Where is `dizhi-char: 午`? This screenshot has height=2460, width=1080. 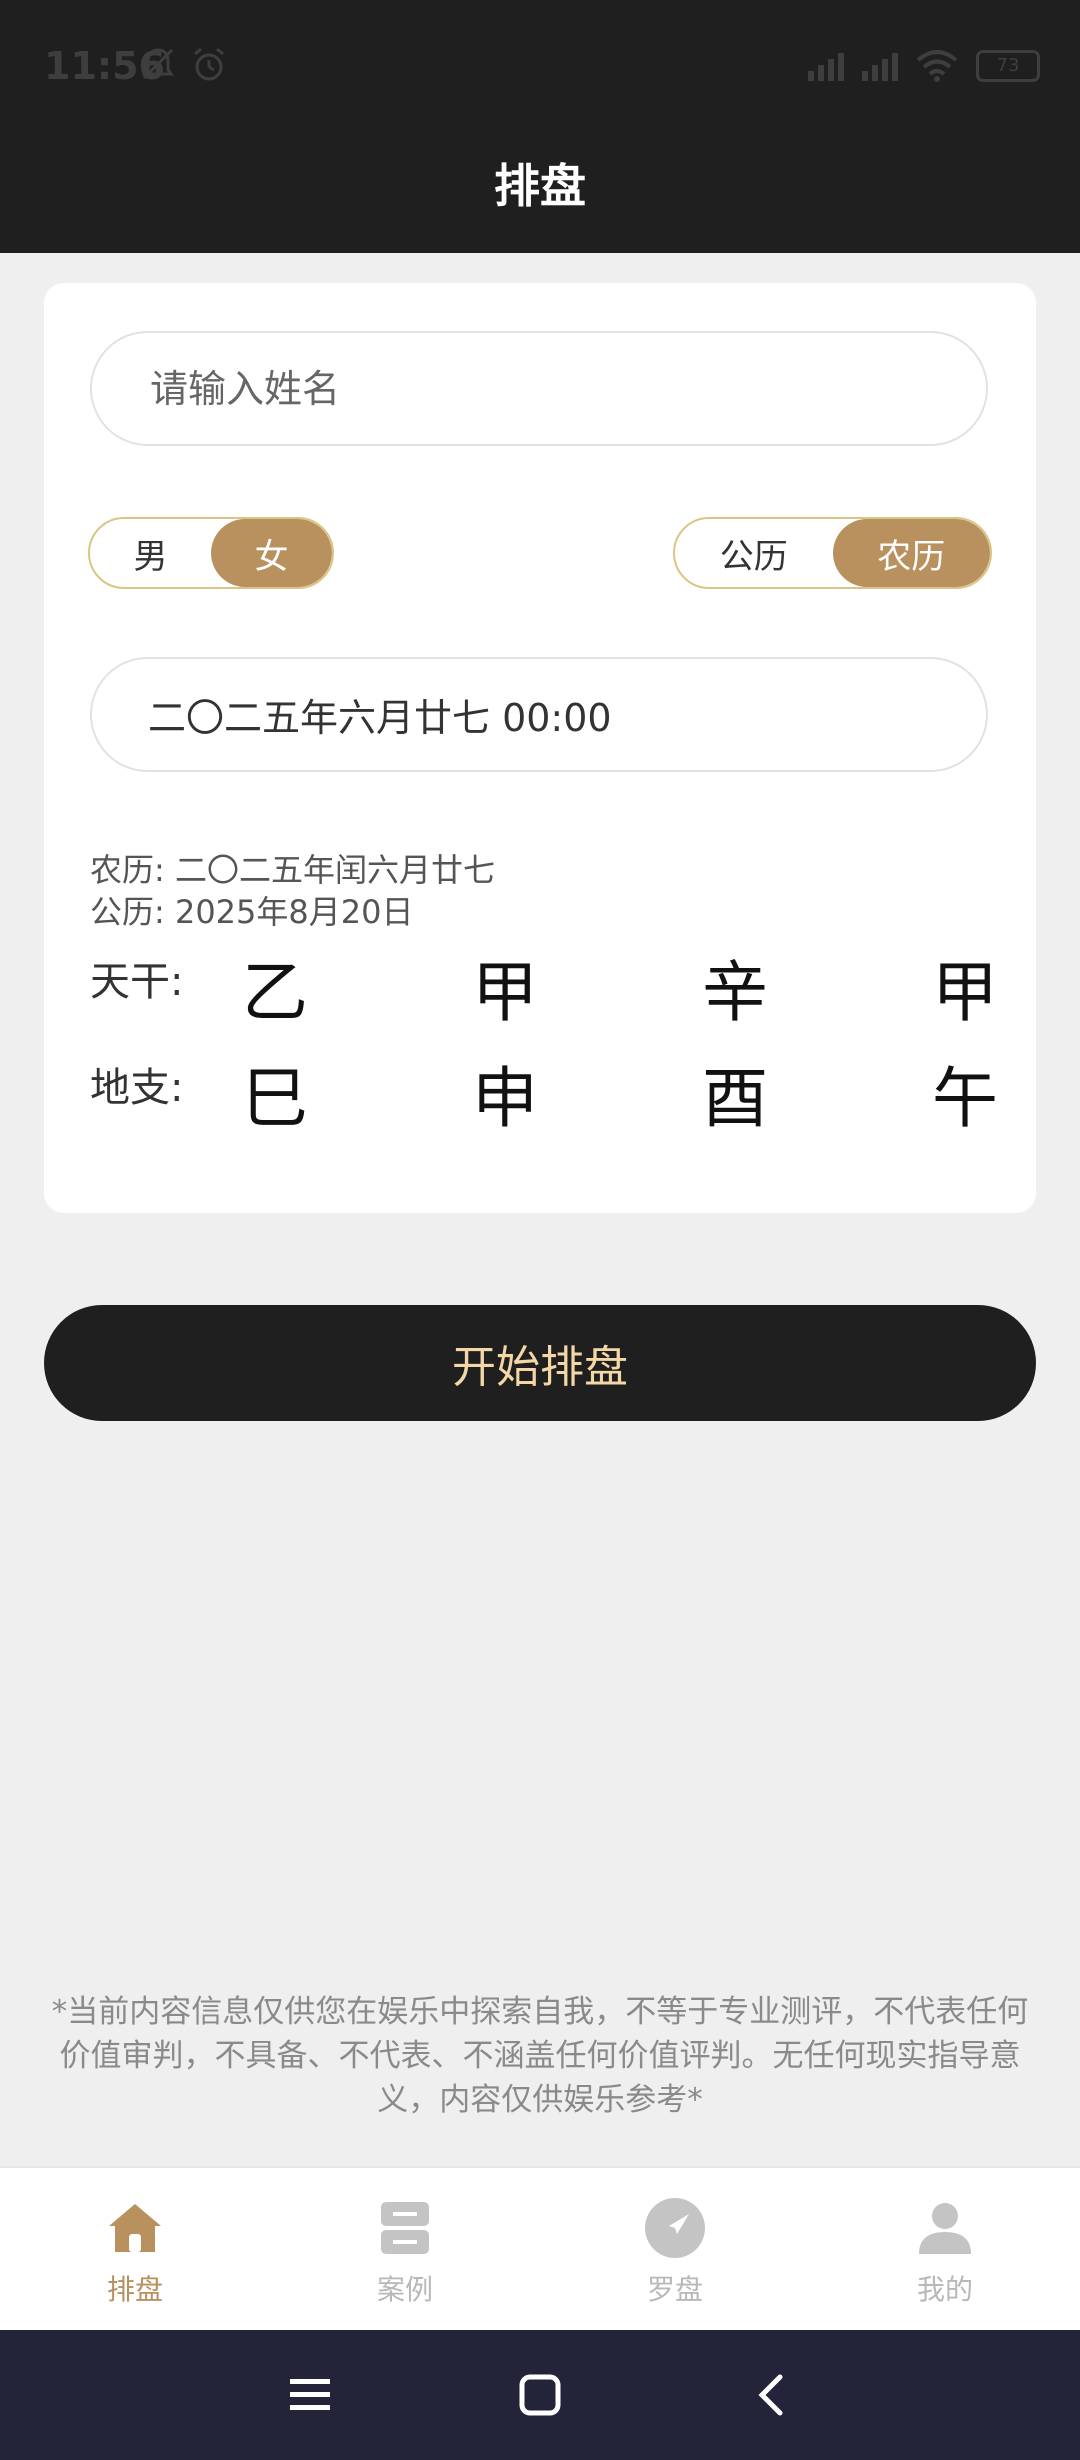 dizhi-char: 午 is located at coordinates (965, 1098).